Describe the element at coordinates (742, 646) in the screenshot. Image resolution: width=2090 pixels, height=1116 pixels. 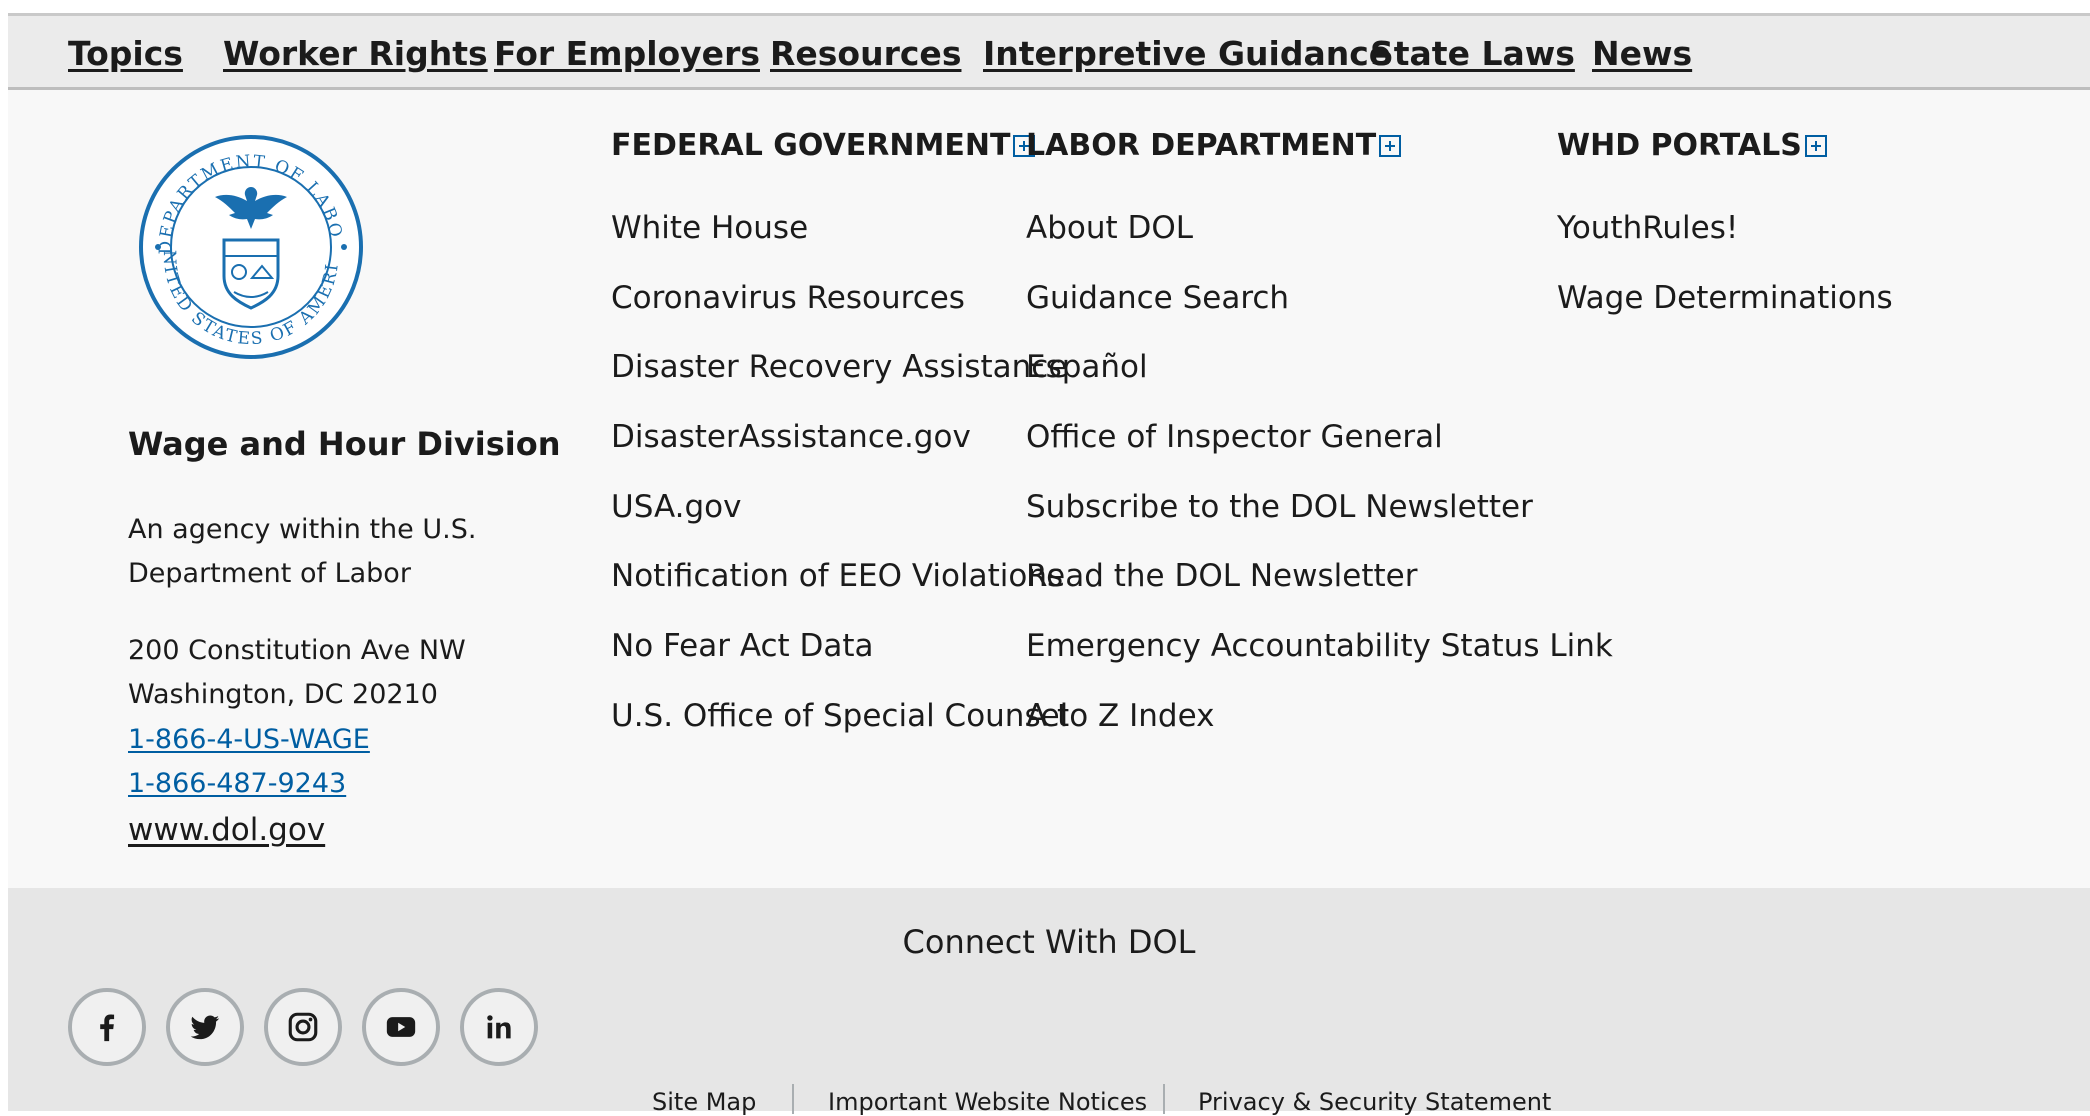
I see `link-no-fear-act-data: No Fear Act Data` at that location.